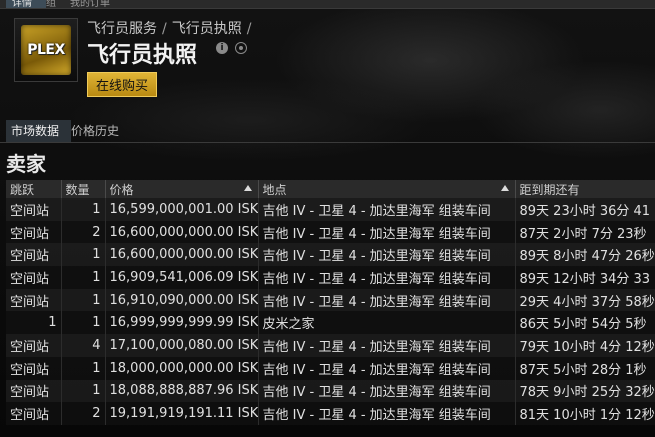 This screenshot has height=437, width=655. Describe the element at coordinates (182, 368) in the screenshot. I see `cell-price: 18,000,000,000.00 ISK` at that location.